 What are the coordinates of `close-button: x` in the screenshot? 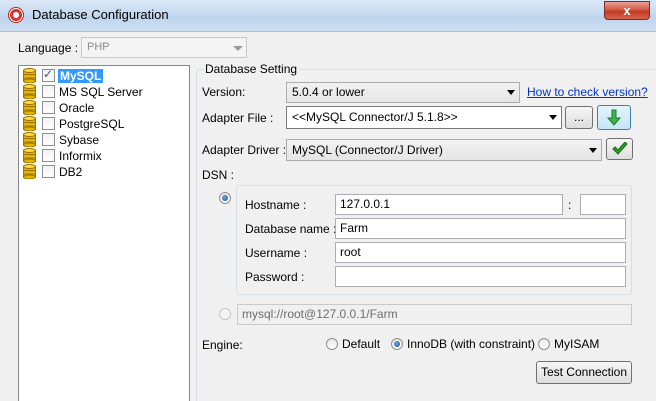 It's located at (627, 10).